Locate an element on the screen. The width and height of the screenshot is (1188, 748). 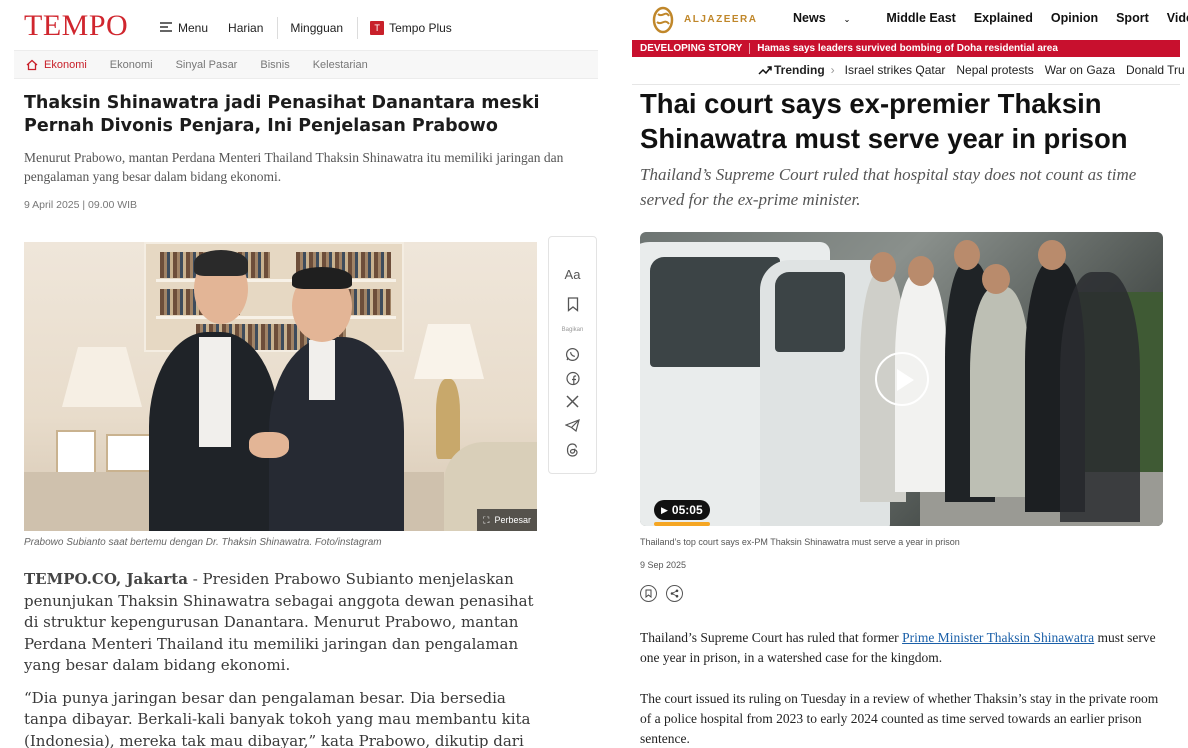
menu-label: Menu is located at coordinates (193, 28).